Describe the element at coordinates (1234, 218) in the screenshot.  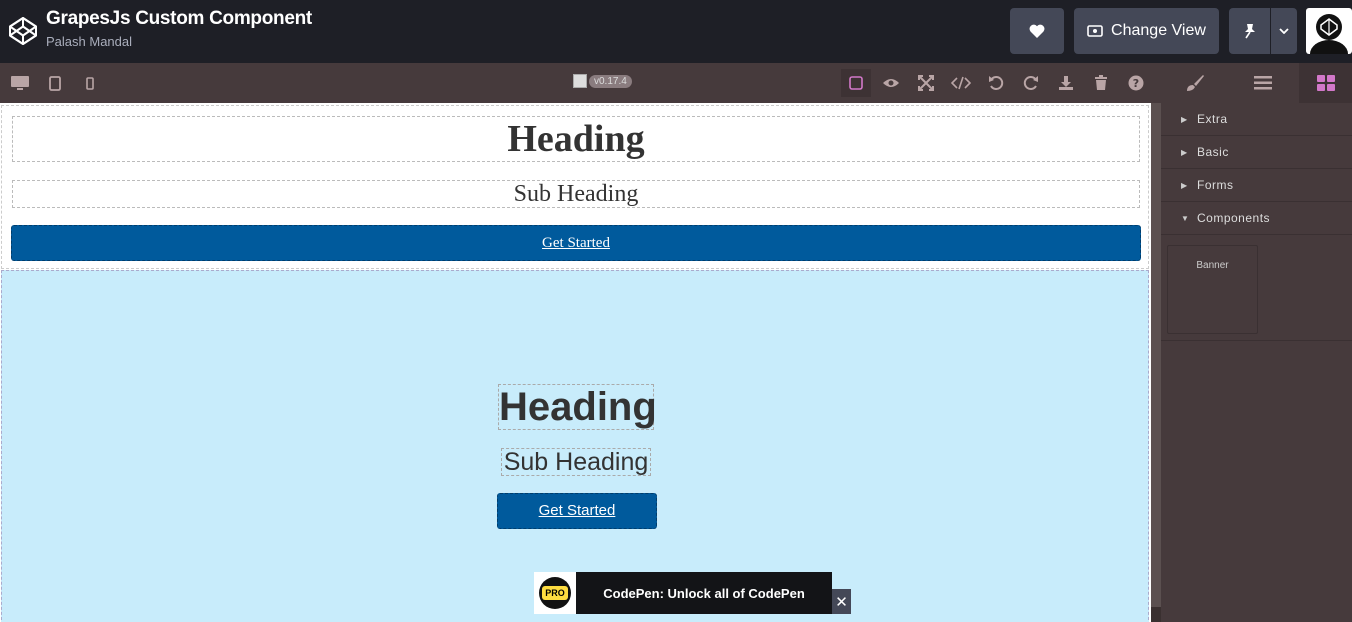
I see `category-label: Components` at that location.